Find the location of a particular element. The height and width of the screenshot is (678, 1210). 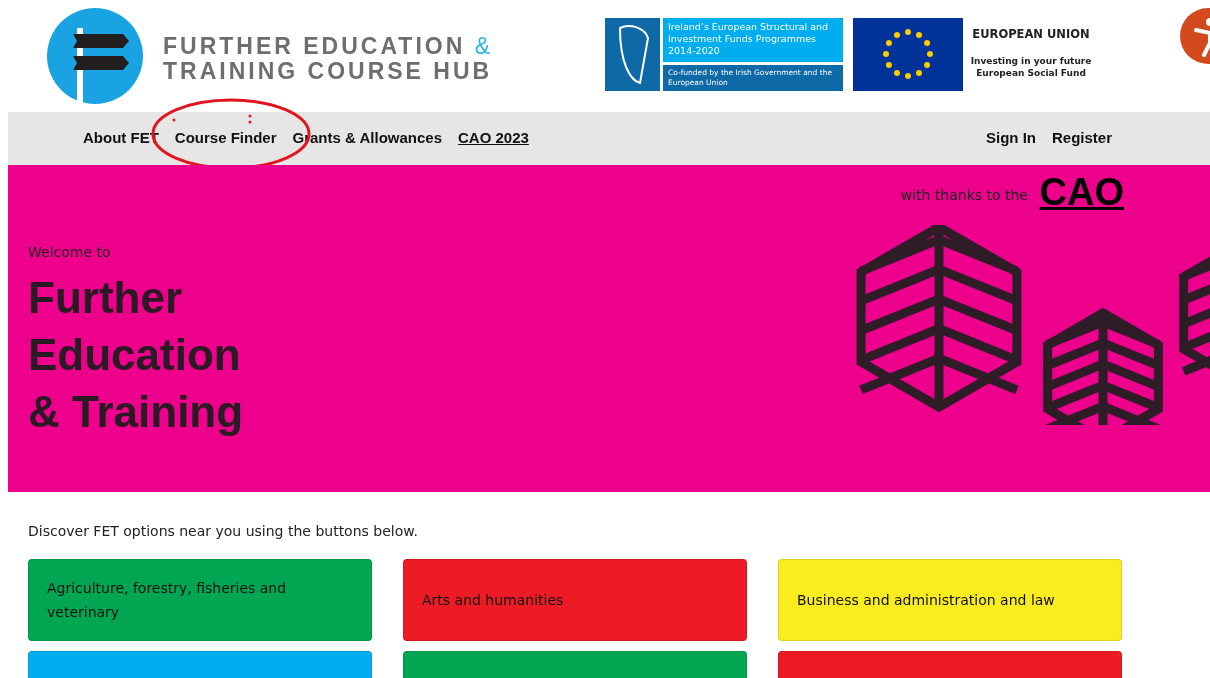

nav-link: CAO 2023 is located at coordinates (493, 138).